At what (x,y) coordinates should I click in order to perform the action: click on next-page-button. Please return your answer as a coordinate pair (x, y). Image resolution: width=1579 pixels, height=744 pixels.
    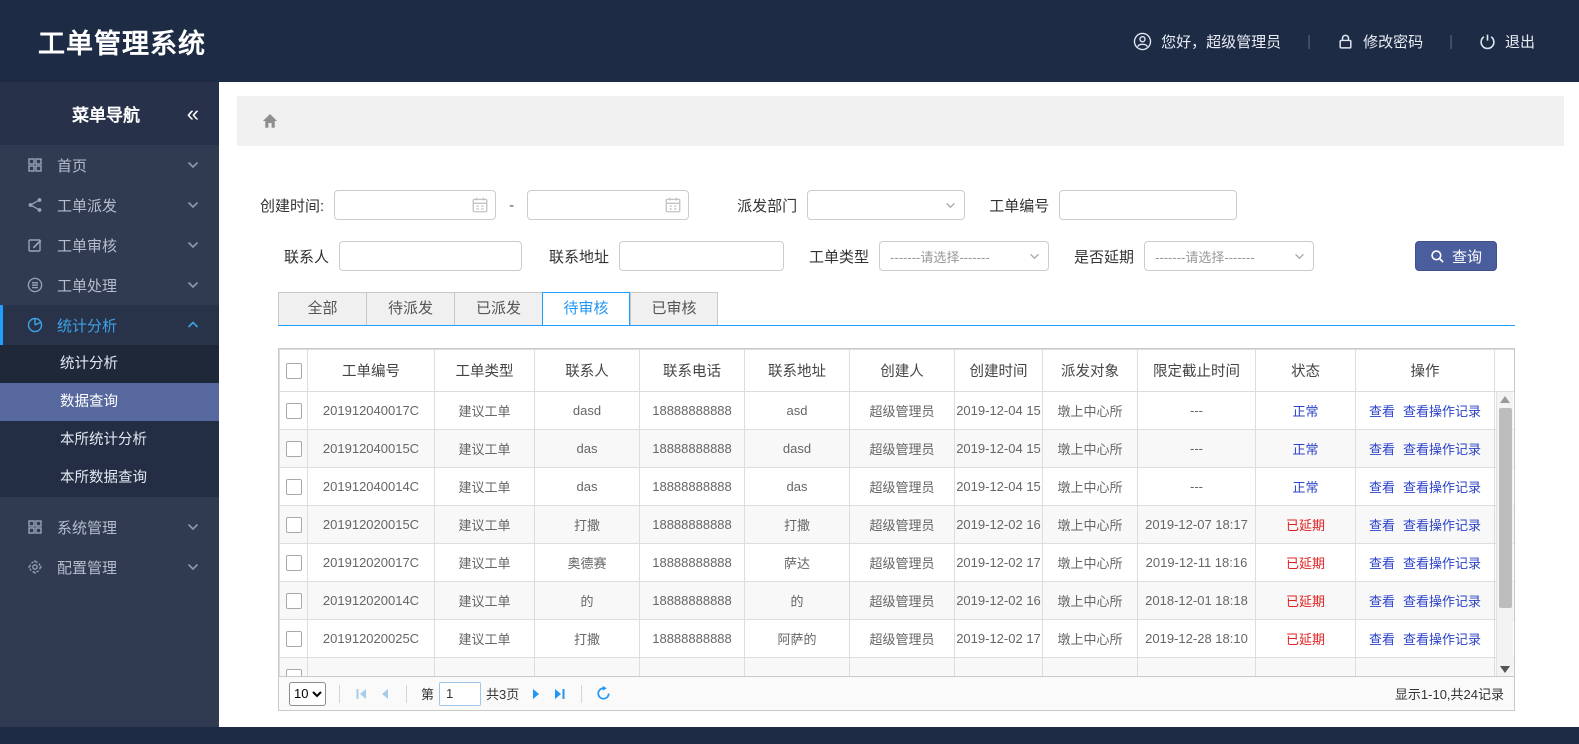
    Looking at the image, I should click on (536, 694).